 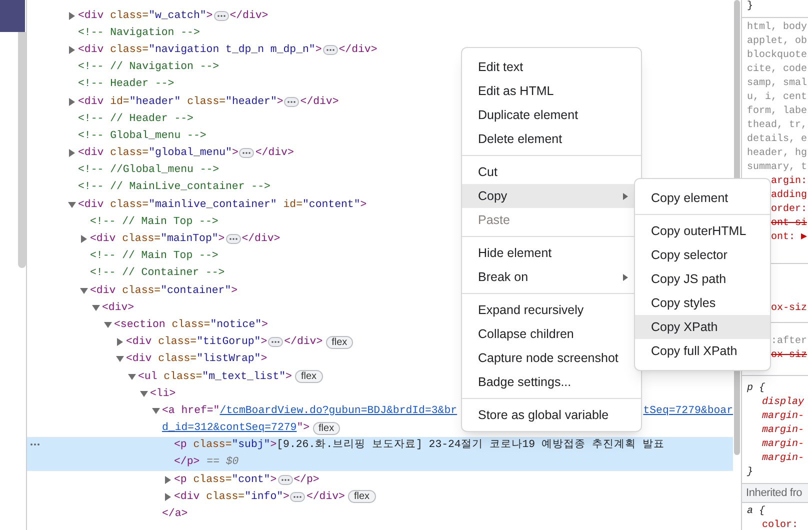 What do you see at coordinates (777, 154) in the screenshot?
I see `style-line: header, hg` at bounding box center [777, 154].